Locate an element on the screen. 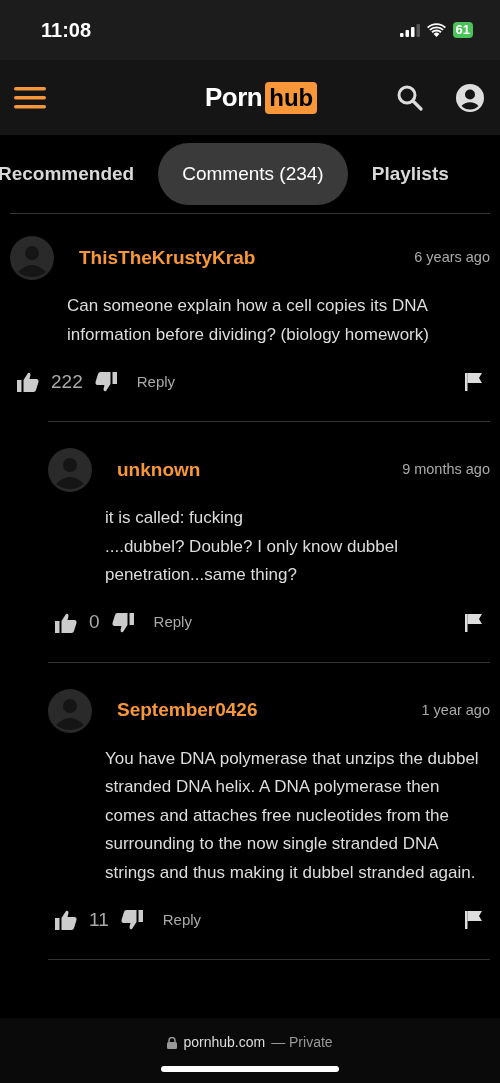 The height and width of the screenshot is (1083, 500). like-count: 222 is located at coordinates (67, 381).